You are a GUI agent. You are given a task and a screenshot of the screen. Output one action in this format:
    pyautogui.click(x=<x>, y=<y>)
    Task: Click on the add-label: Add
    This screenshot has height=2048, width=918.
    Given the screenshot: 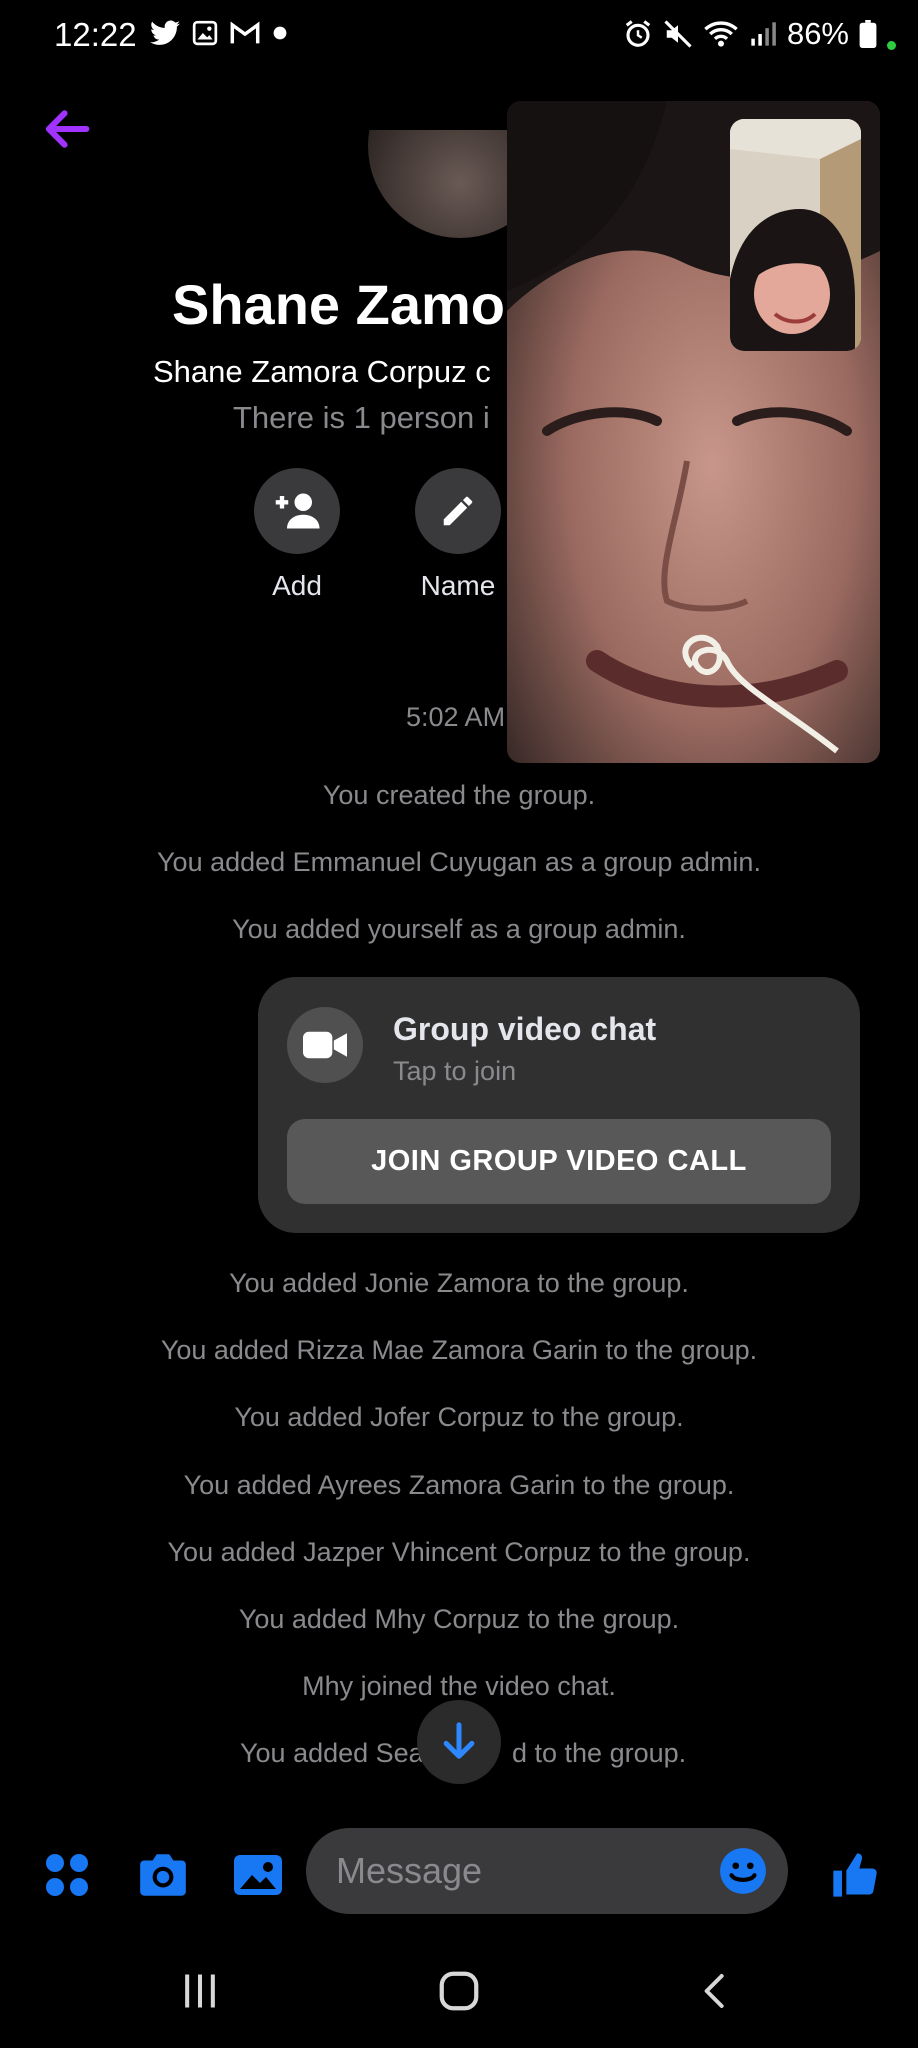 What is the action you would take?
    pyautogui.click(x=297, y=585)
    